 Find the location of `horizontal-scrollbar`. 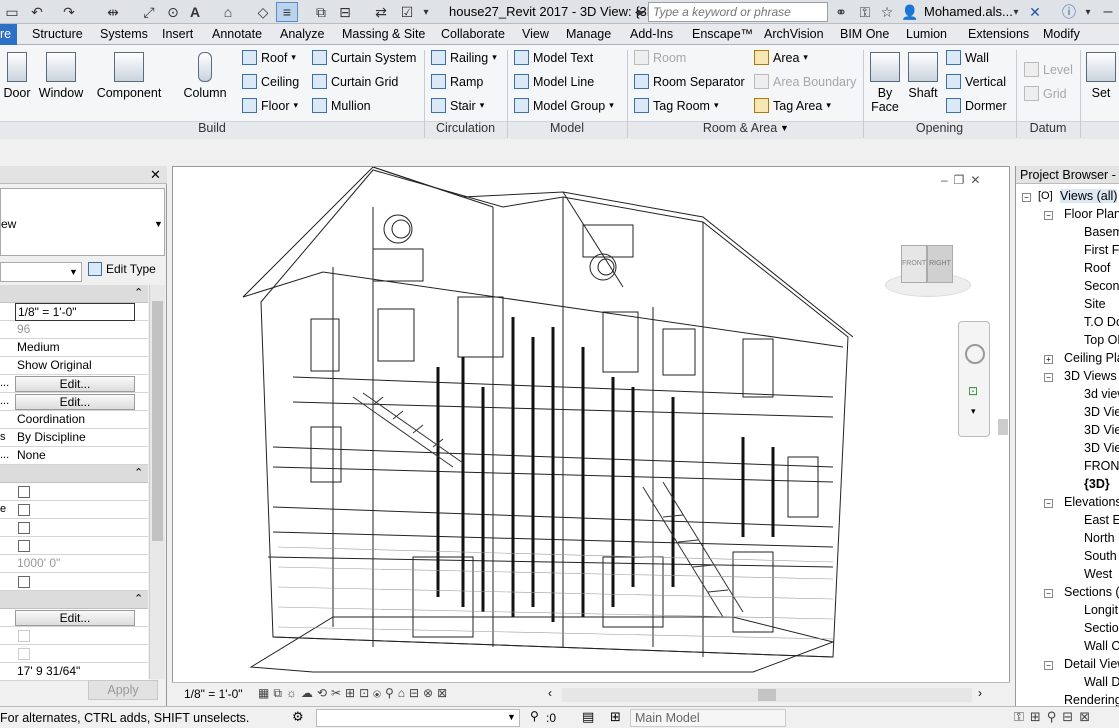

horizontal-scrollbar is located at coordinates (767, 695).